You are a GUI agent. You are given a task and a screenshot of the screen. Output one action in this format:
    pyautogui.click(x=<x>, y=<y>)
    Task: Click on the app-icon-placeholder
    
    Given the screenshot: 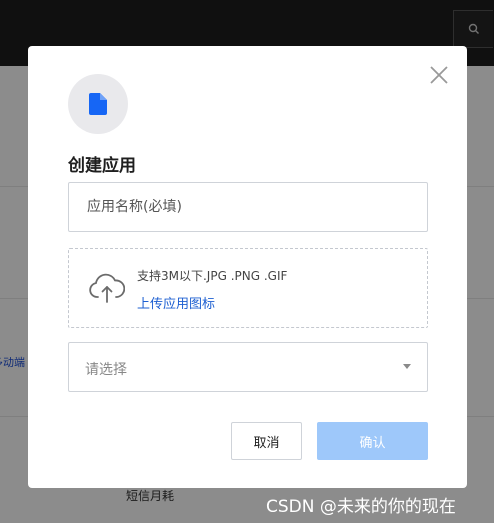 What is the action you would take?
    pyautogui.click(x=98, y=104)
    